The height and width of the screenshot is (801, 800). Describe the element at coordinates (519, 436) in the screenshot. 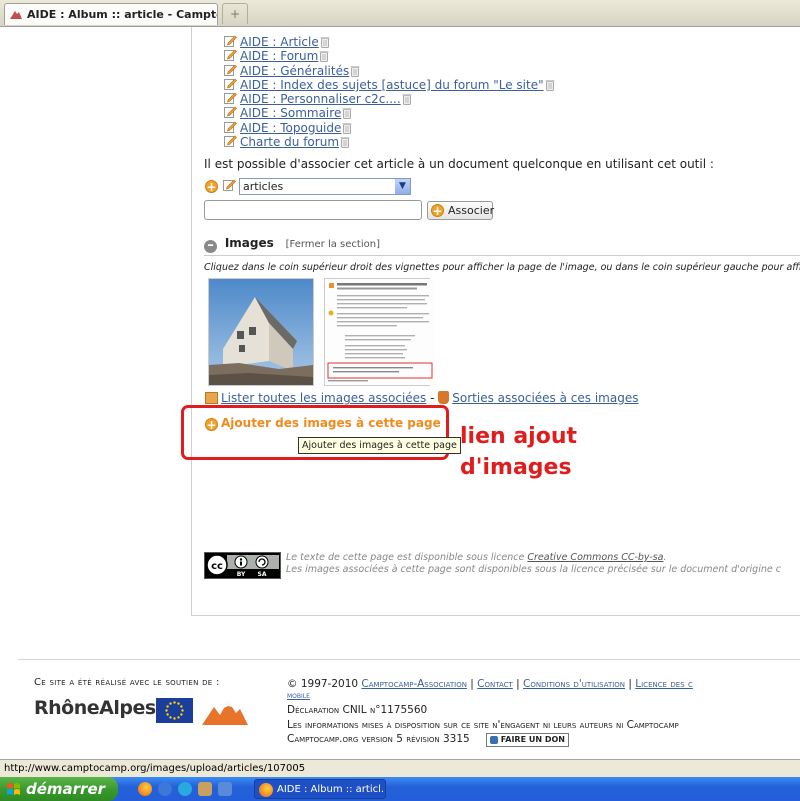

I see `annotation-line-1: lien ajout` at that location.